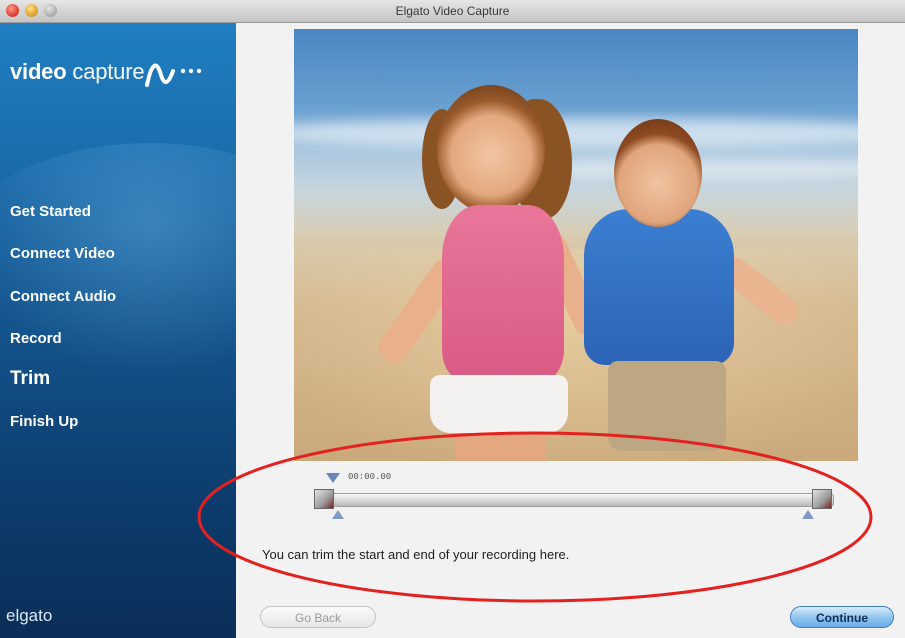 The width and height of the screenshot is (905, 638). What do you see at coordinates (576, 133) in the screenshot?
I see `ocean-wave` at bounding box center [576, 133].